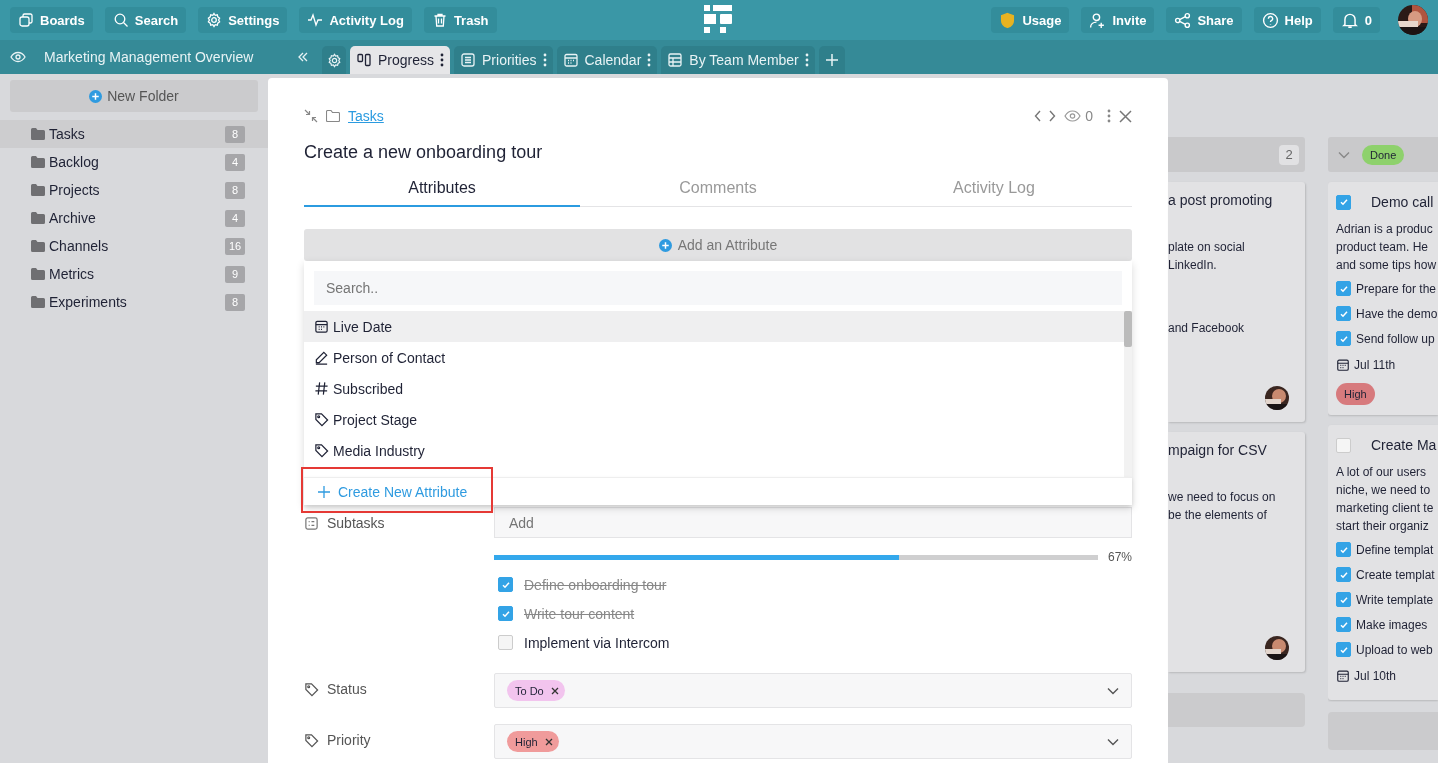 The image size is (1438, 763). Describe the element at coordinates (424, 152) in the screenshot. I see `task-title: Create a new onboarding tour` at that location.